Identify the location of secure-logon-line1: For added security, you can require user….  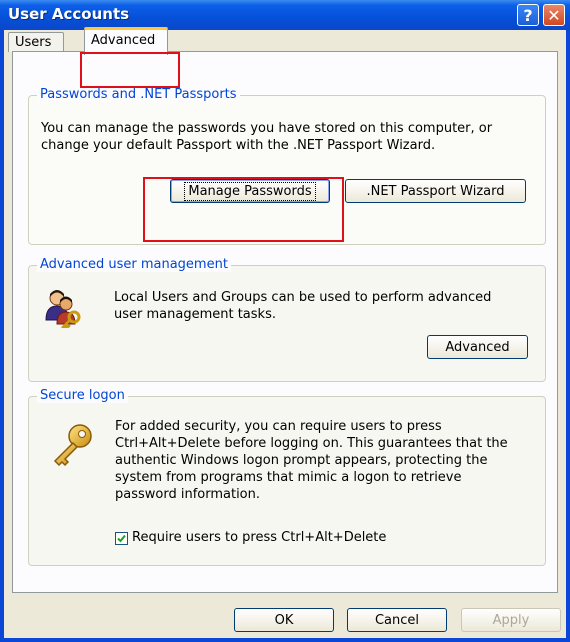
(278, 426).